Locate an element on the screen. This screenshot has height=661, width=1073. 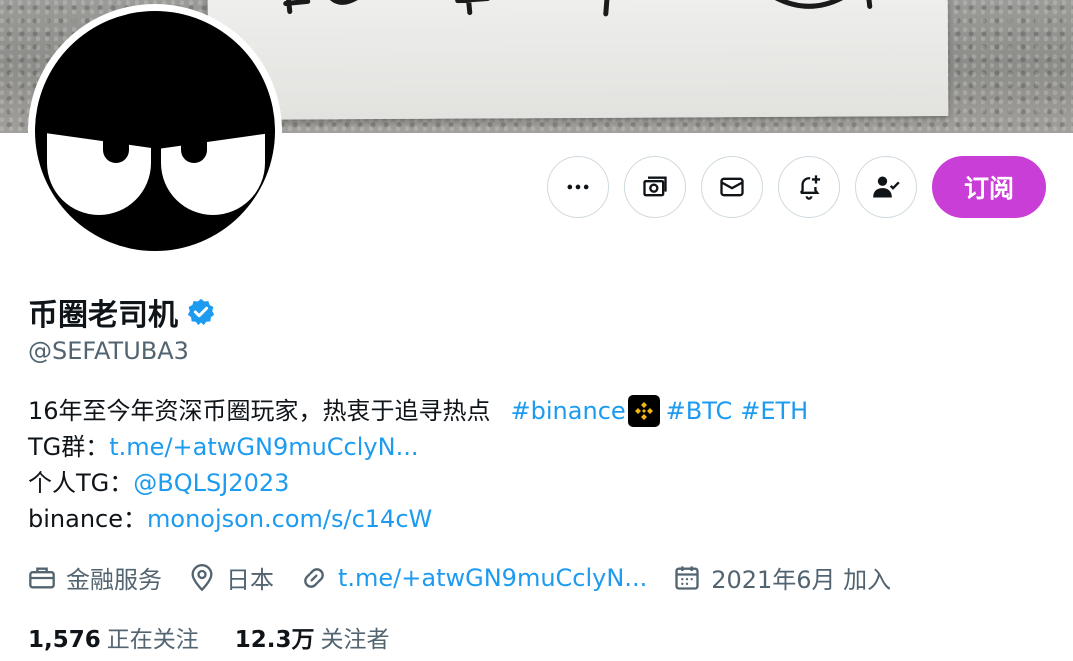
bio-personal-tg-label: 个人TG： is located at coordinates (81, 483).